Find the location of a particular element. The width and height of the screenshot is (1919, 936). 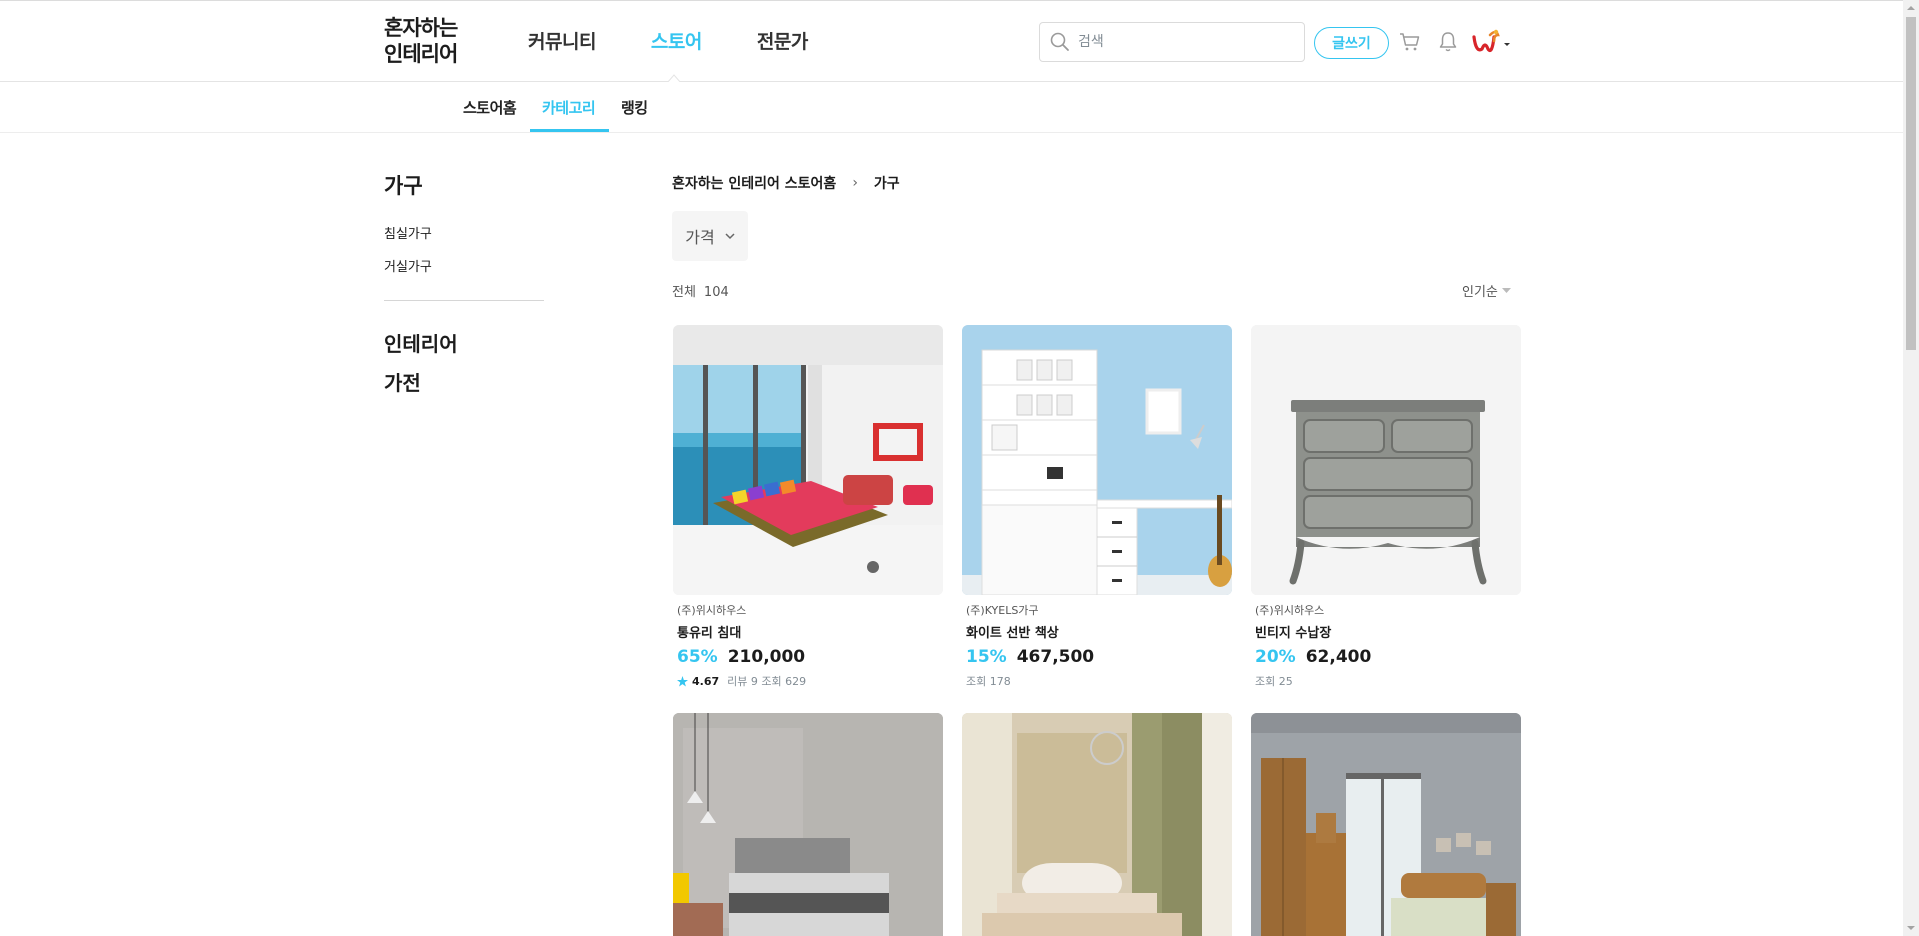

scroll-up-arrow-icon is located at coordinates (1911, 8).